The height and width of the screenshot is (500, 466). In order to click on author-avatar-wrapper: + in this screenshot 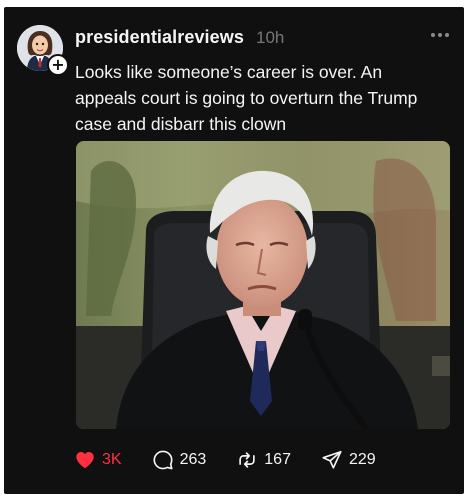, I will do `click(43, 50)`.